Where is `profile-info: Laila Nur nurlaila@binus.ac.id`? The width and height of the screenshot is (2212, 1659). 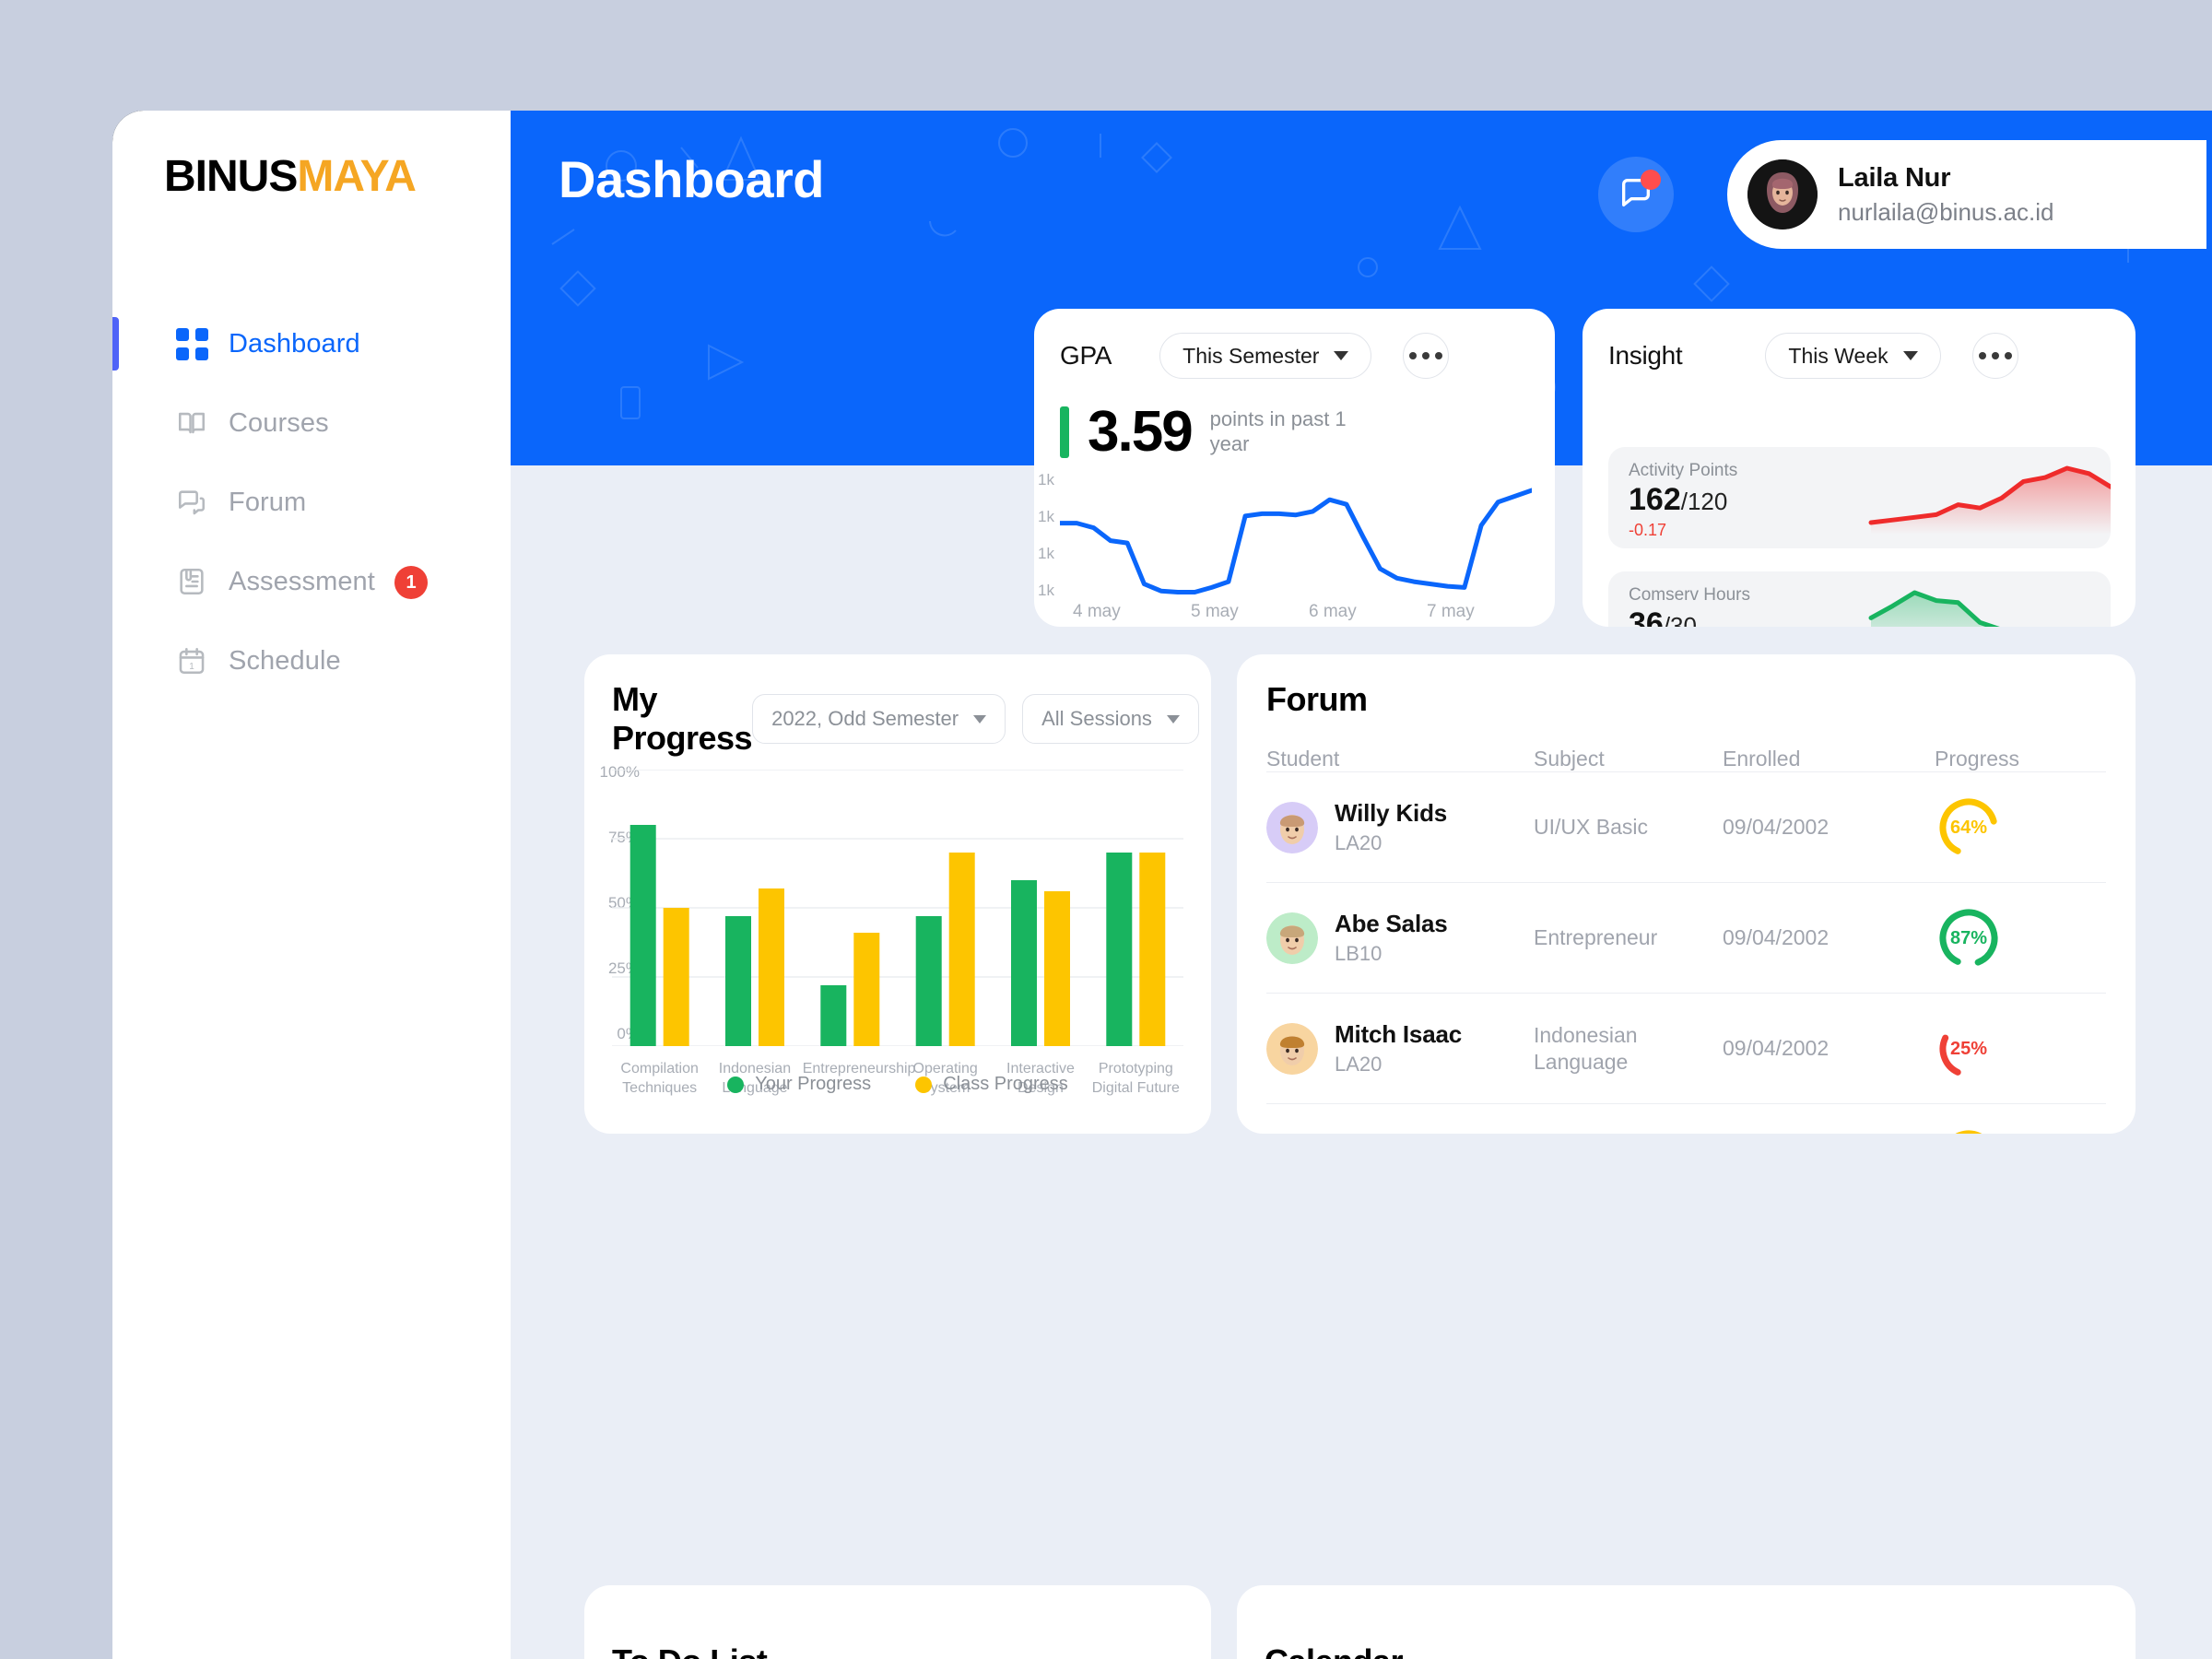
profile-info: Laila Nur nurlaila@binus.ac.id is located at coordinates (1946, 195).